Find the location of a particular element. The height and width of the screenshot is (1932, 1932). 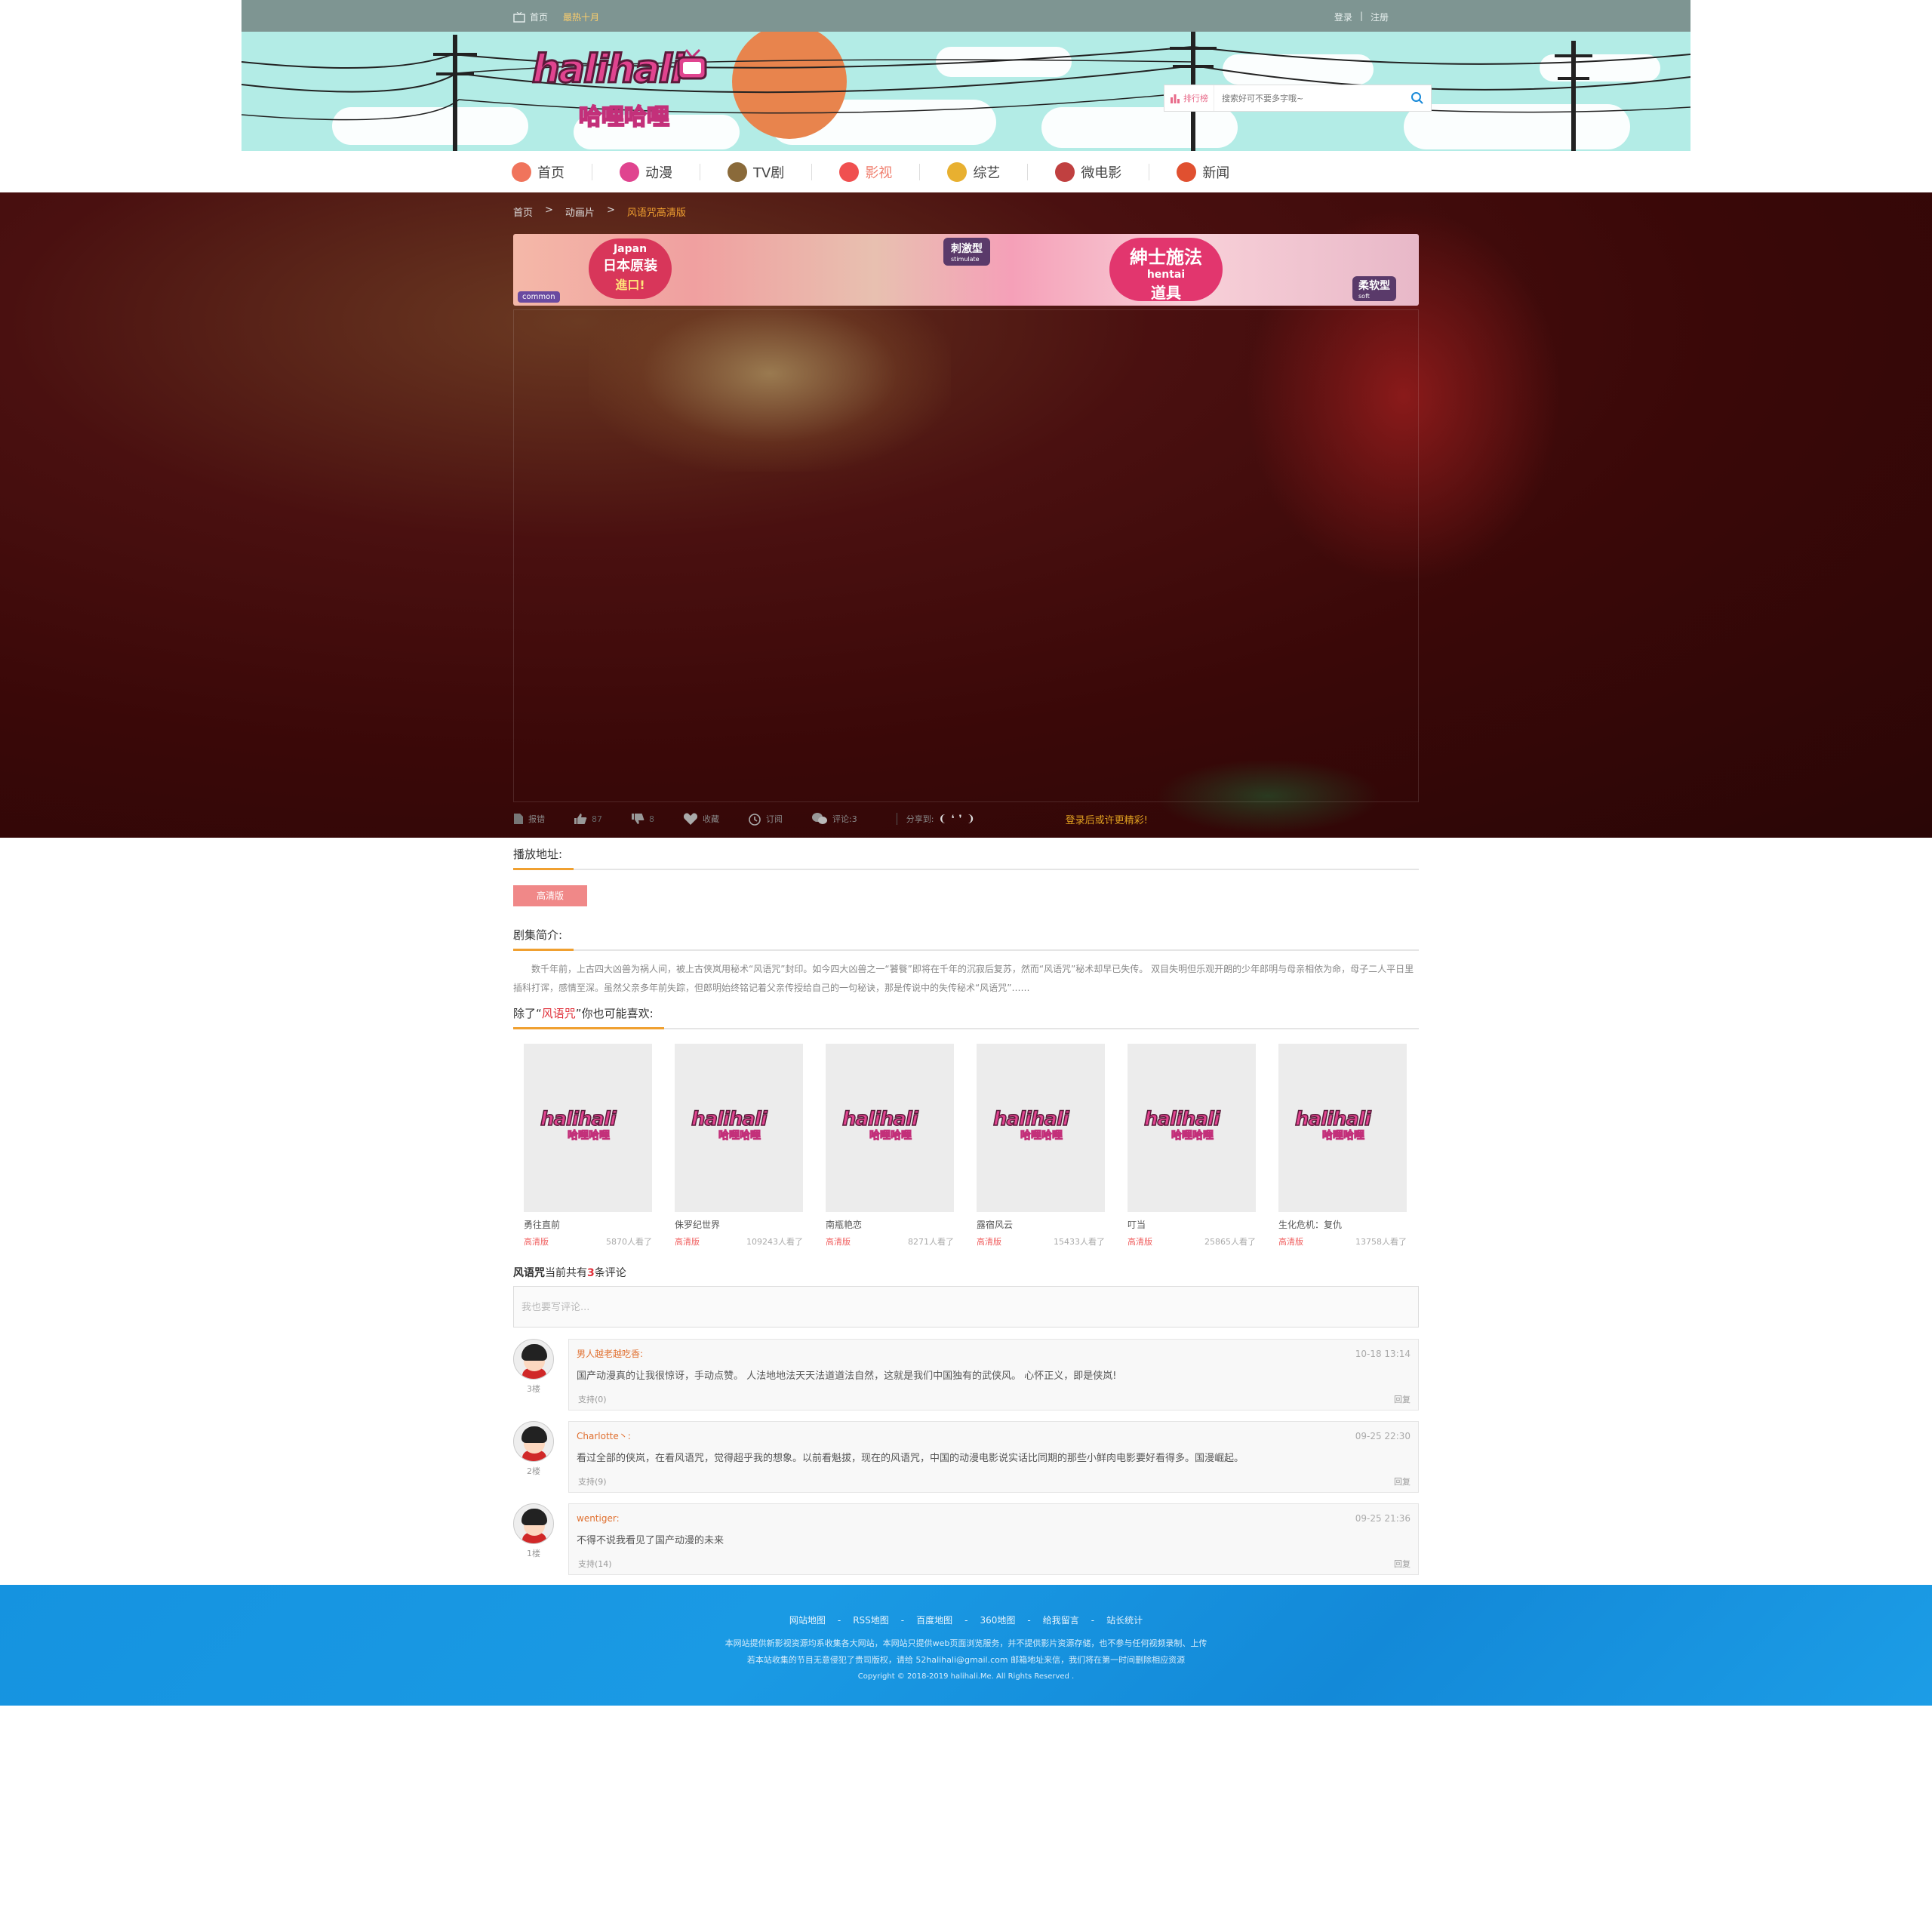

comment-user: 男人越老越吃香: is located at coordinates (610, 1354).